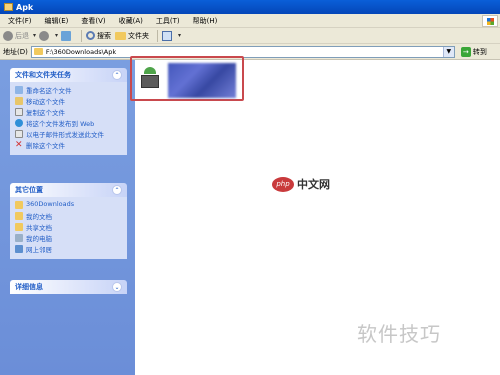 This screenshot has height=375, width=500. I want to click on place-360downloads: 360Downloads, so click(68, 205).